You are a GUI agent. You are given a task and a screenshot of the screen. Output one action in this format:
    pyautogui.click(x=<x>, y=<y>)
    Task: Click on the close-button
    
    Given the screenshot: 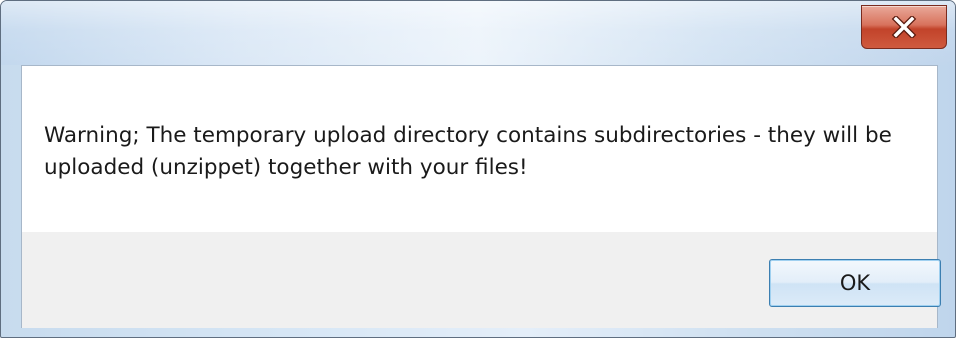 What is the action you would take?
    pyautogui.click(x=904, y=27)
    